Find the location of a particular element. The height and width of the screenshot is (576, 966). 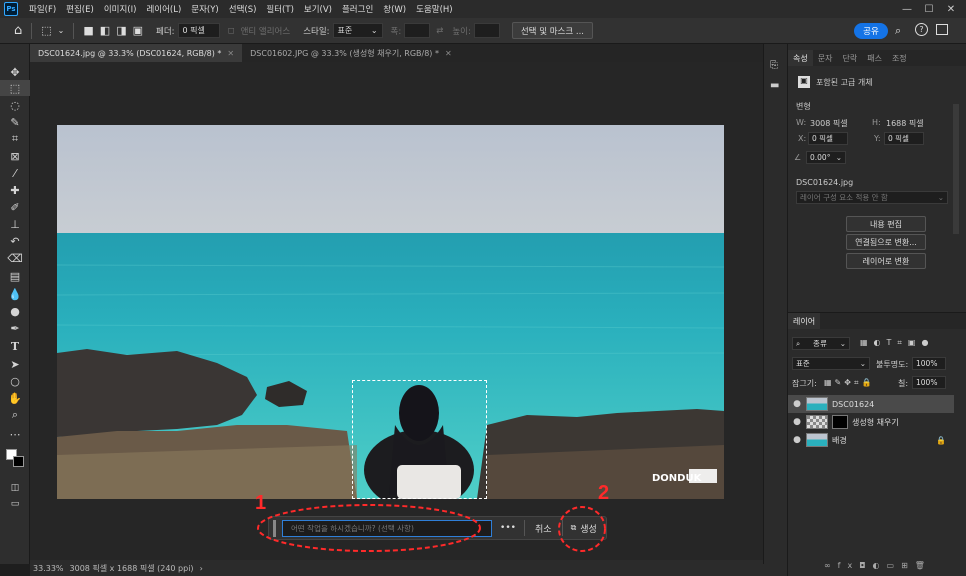

minimize-button: — is located at coordinates (907, 9).